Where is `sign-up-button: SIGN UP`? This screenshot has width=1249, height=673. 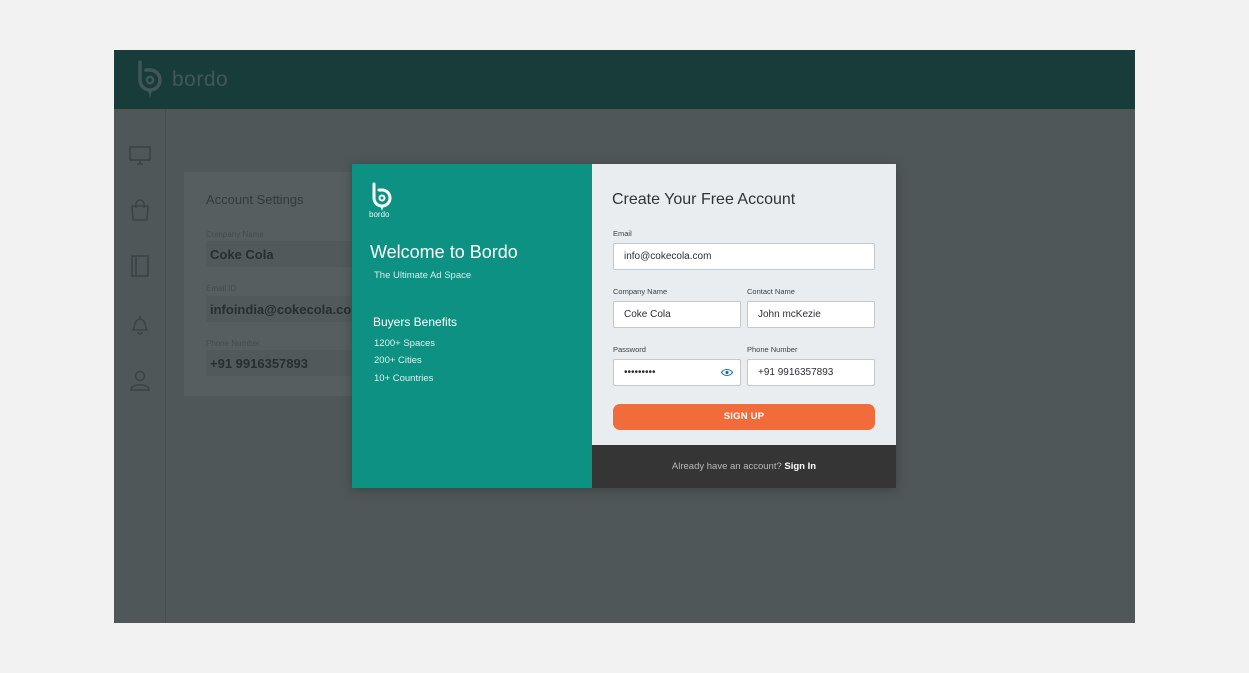 sign-up-button: SIGN UP is located at coordinates (744, 417).